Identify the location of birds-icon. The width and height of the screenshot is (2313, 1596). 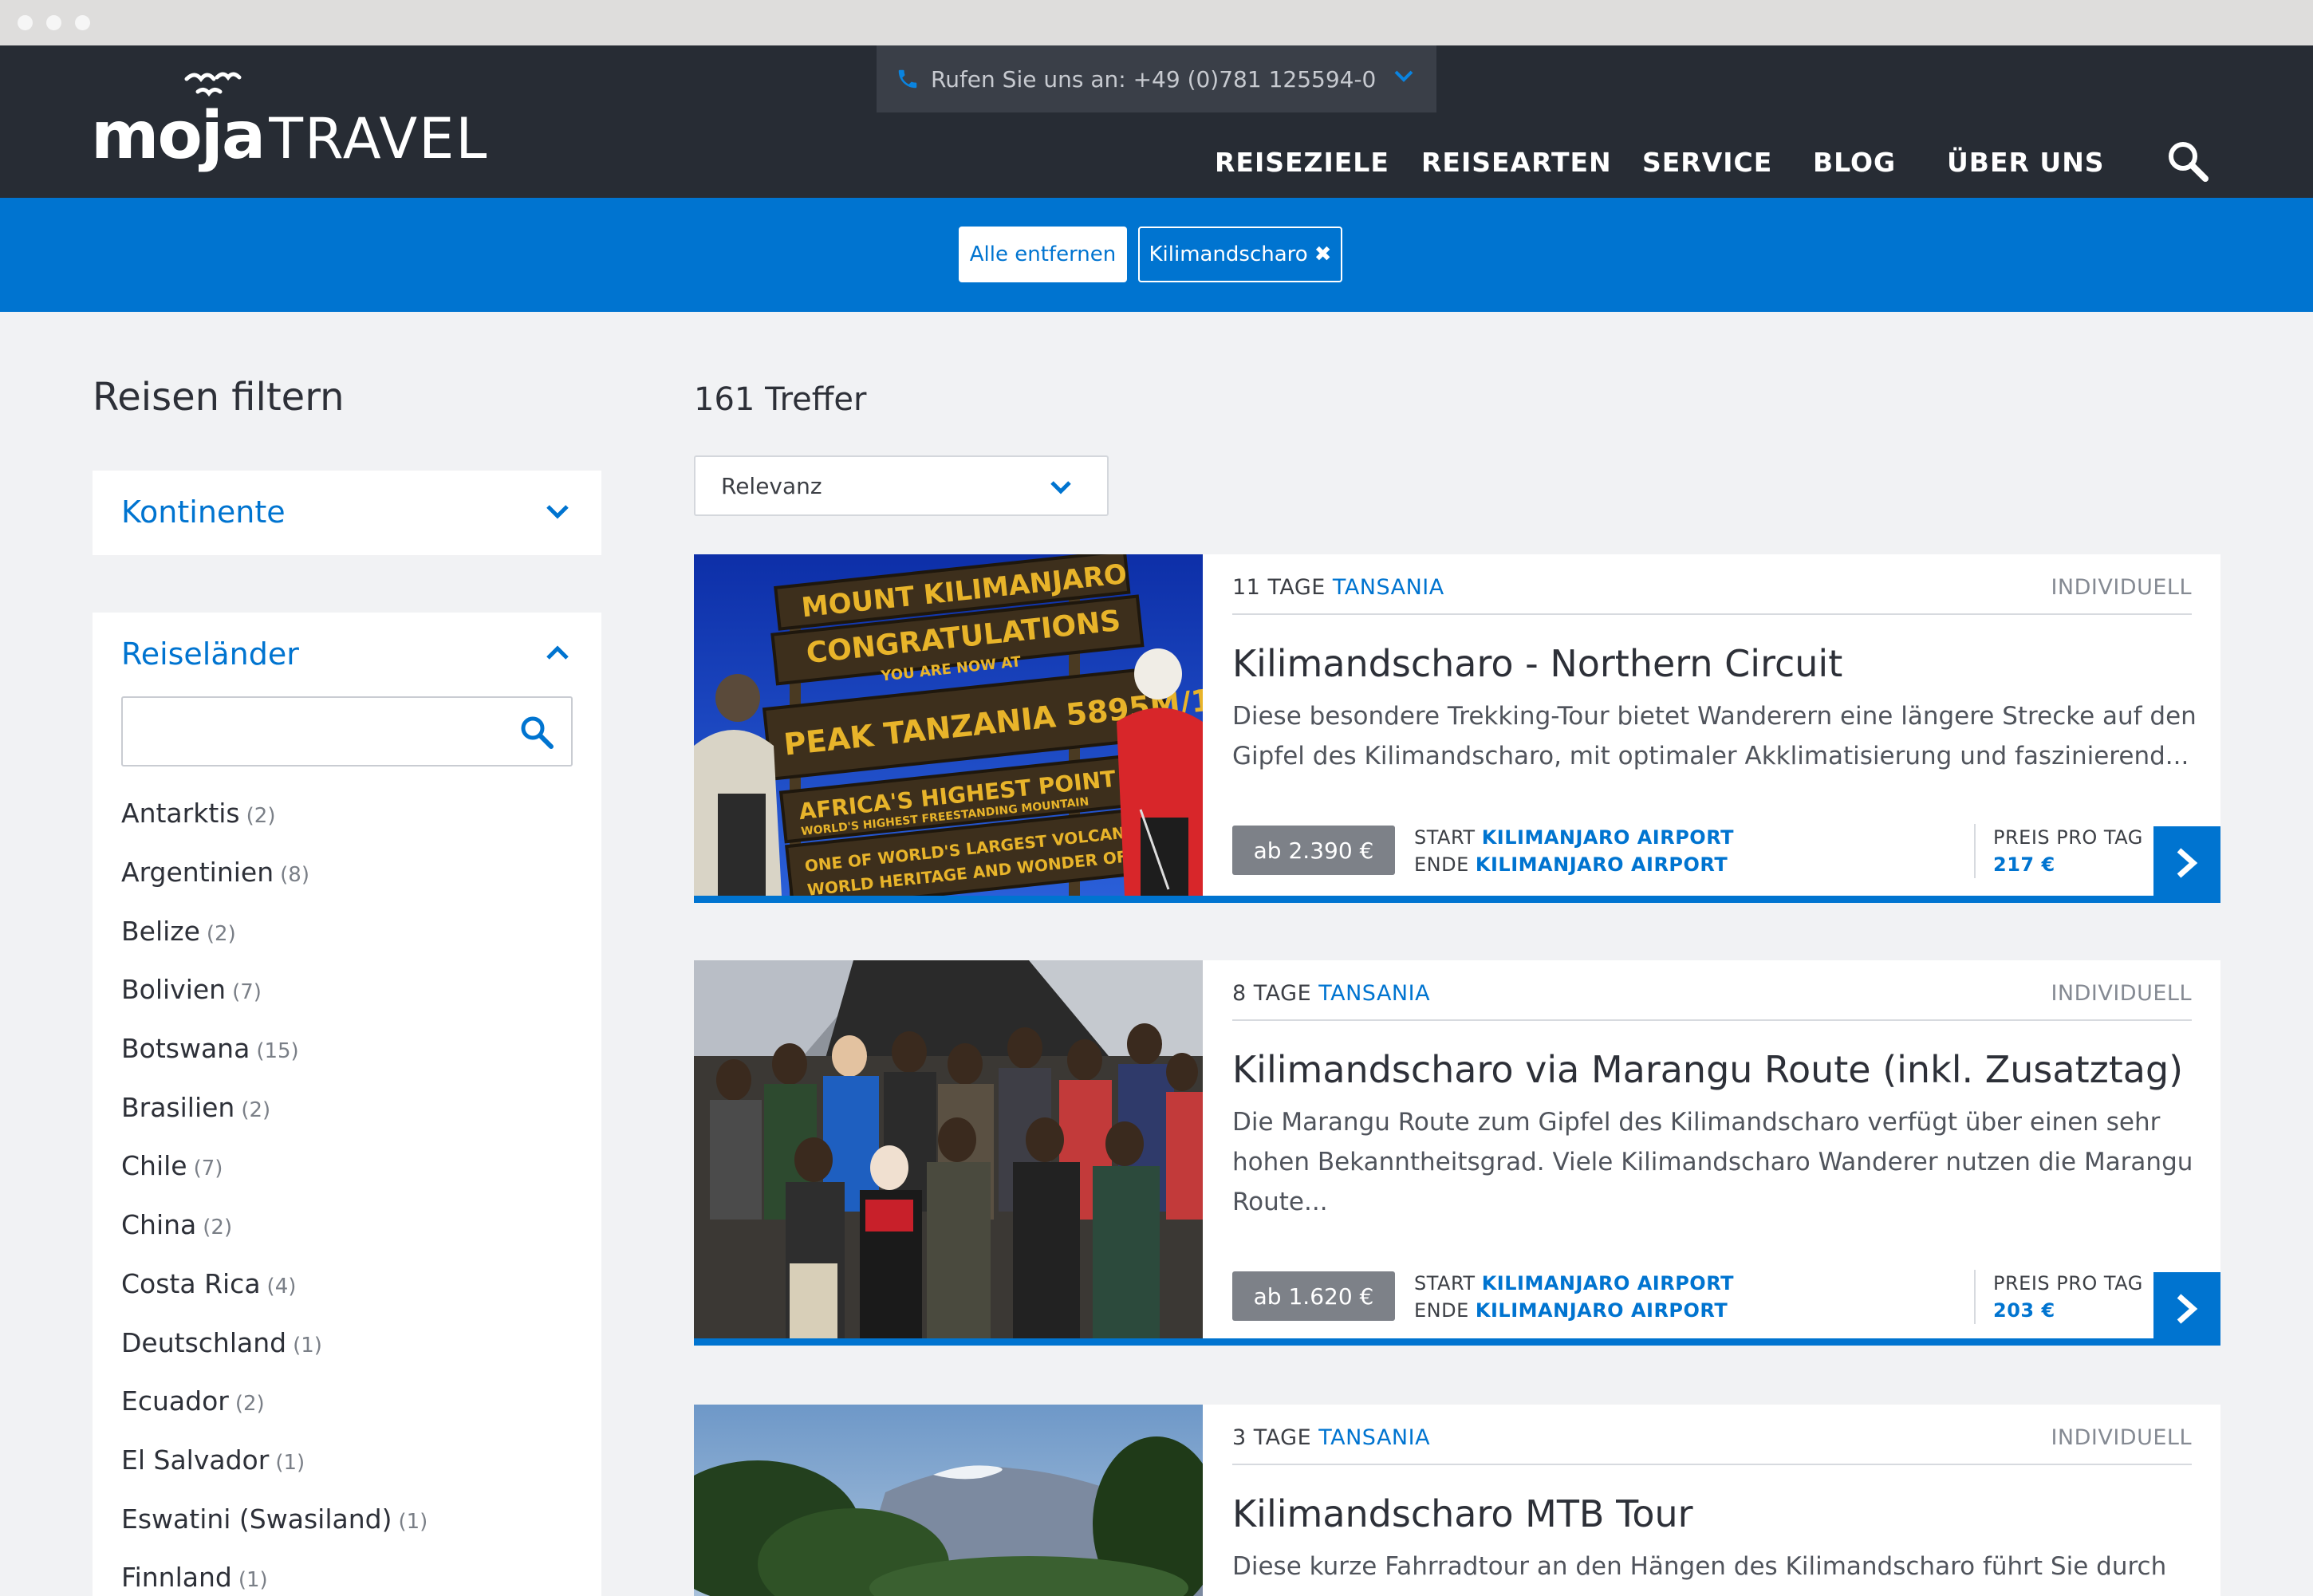
(213, 84).